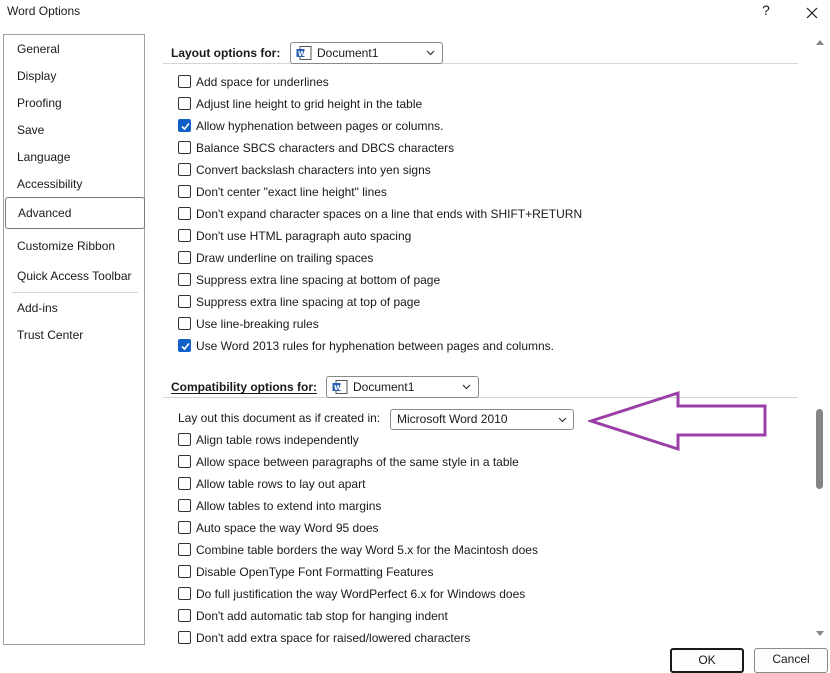 The width and height of the screenshot is (830, 673). What do you see at coordinates (44, 11) in the screenshot?
I see `window-title: Word Options` at bounding box center [44, 11].